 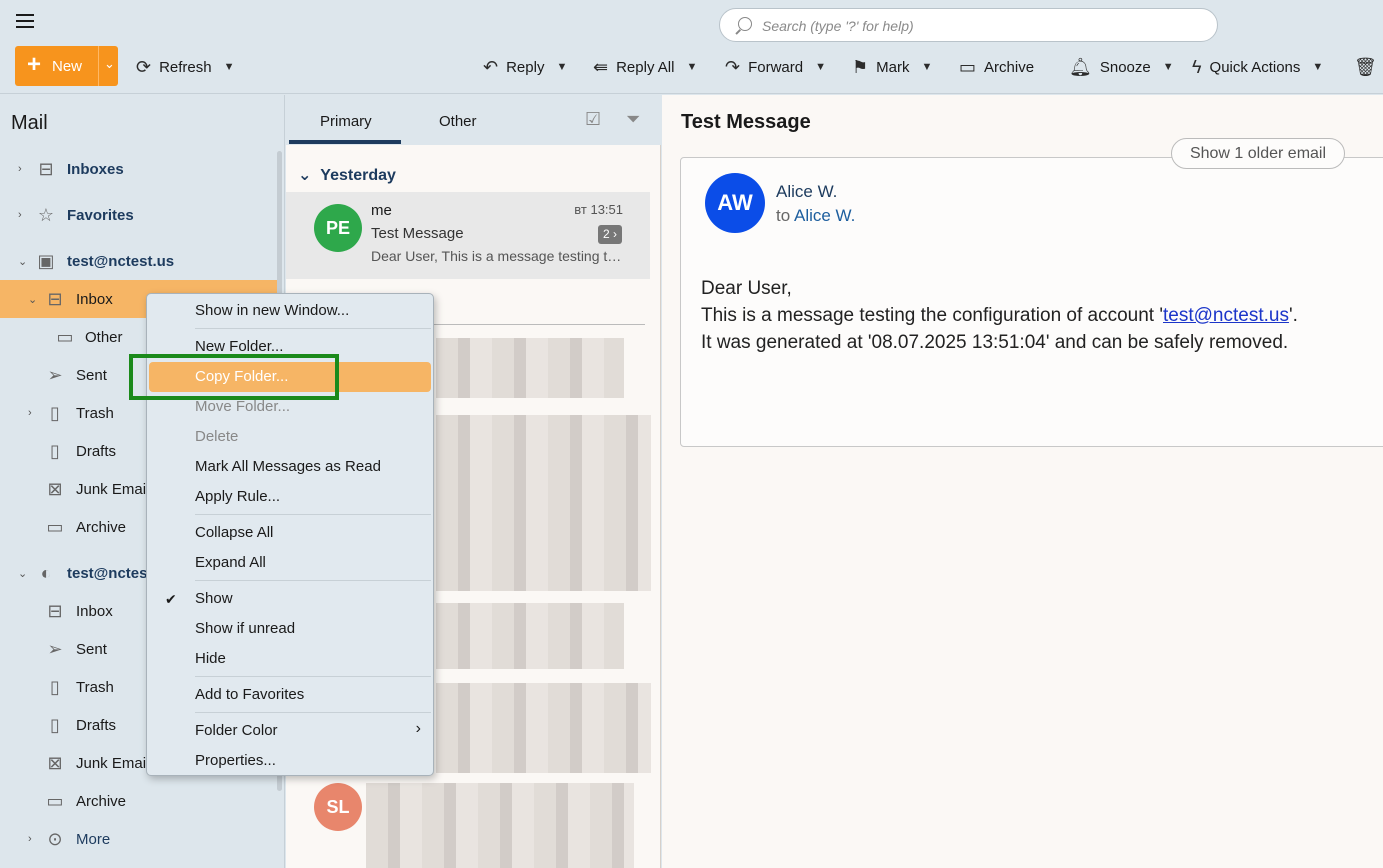 I want to click on sidebar-item-favorites: › ☆ Favorites, so click(x=138, y=215).